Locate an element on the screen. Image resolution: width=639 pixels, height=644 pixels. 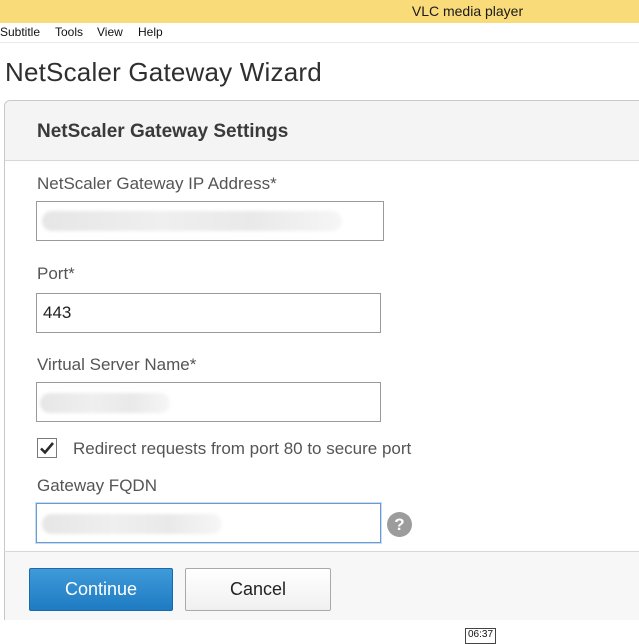
menu-view: View is located at coordinates (110, 32).